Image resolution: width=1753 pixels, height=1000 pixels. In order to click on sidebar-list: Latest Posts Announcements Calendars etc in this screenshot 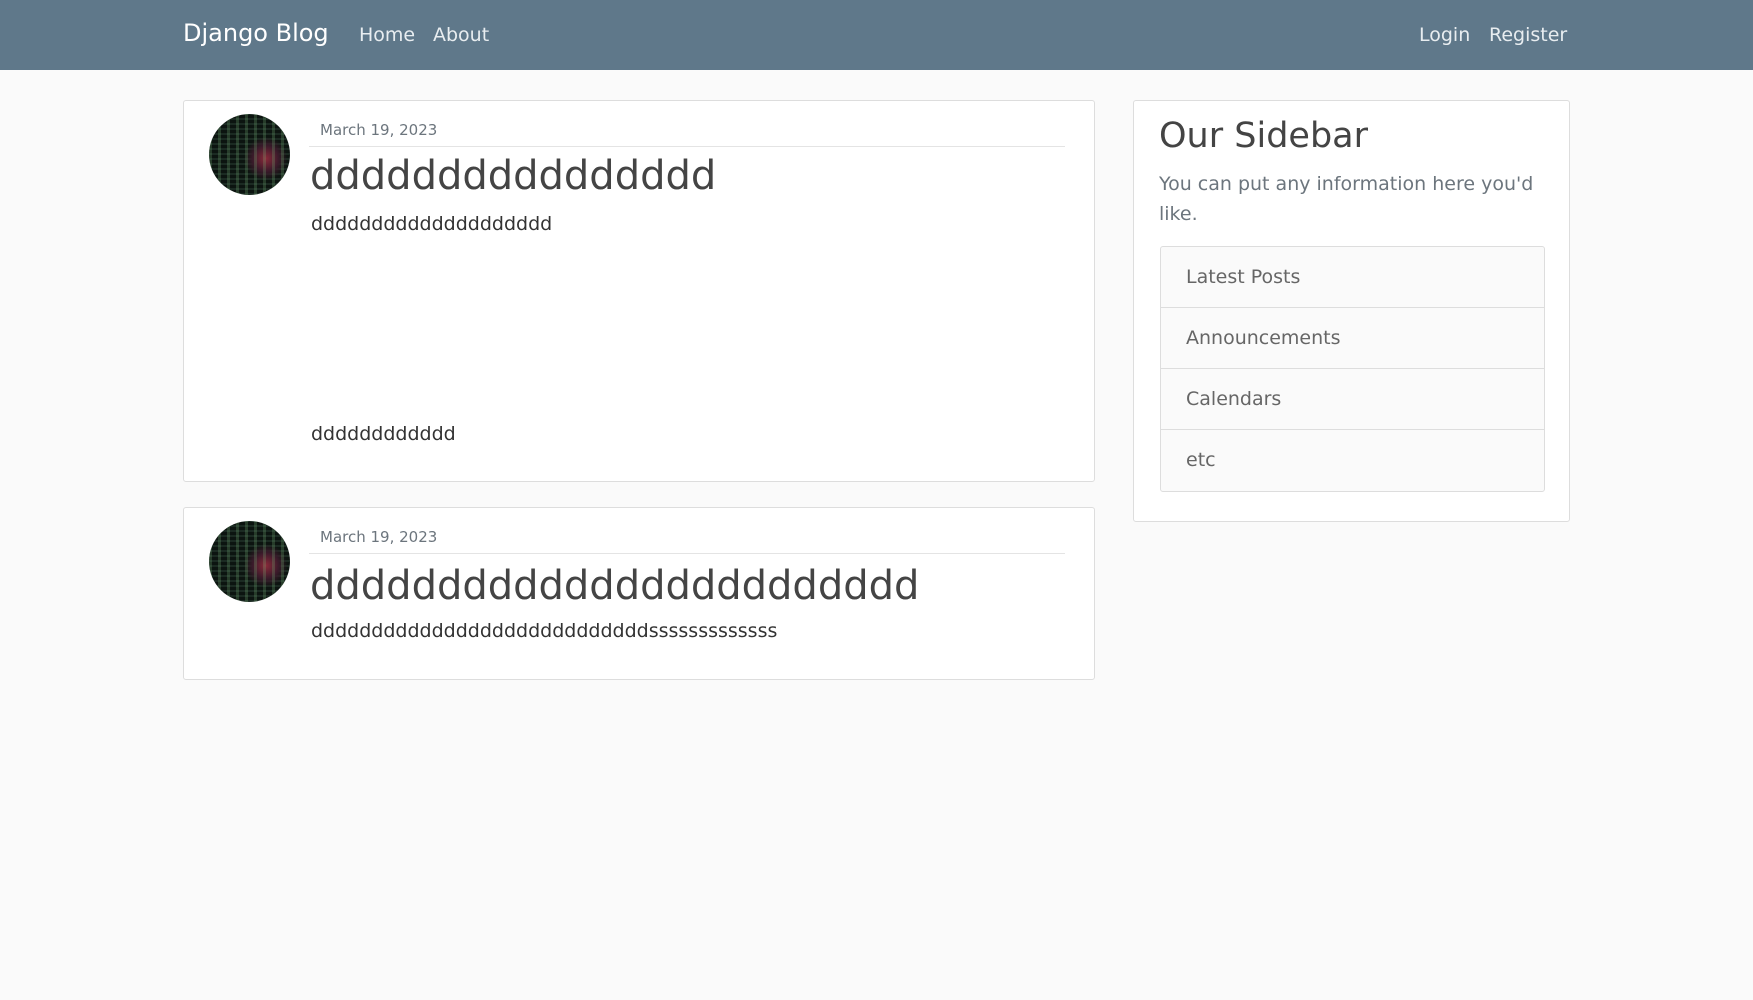, I will do `click(1352, 369)`.